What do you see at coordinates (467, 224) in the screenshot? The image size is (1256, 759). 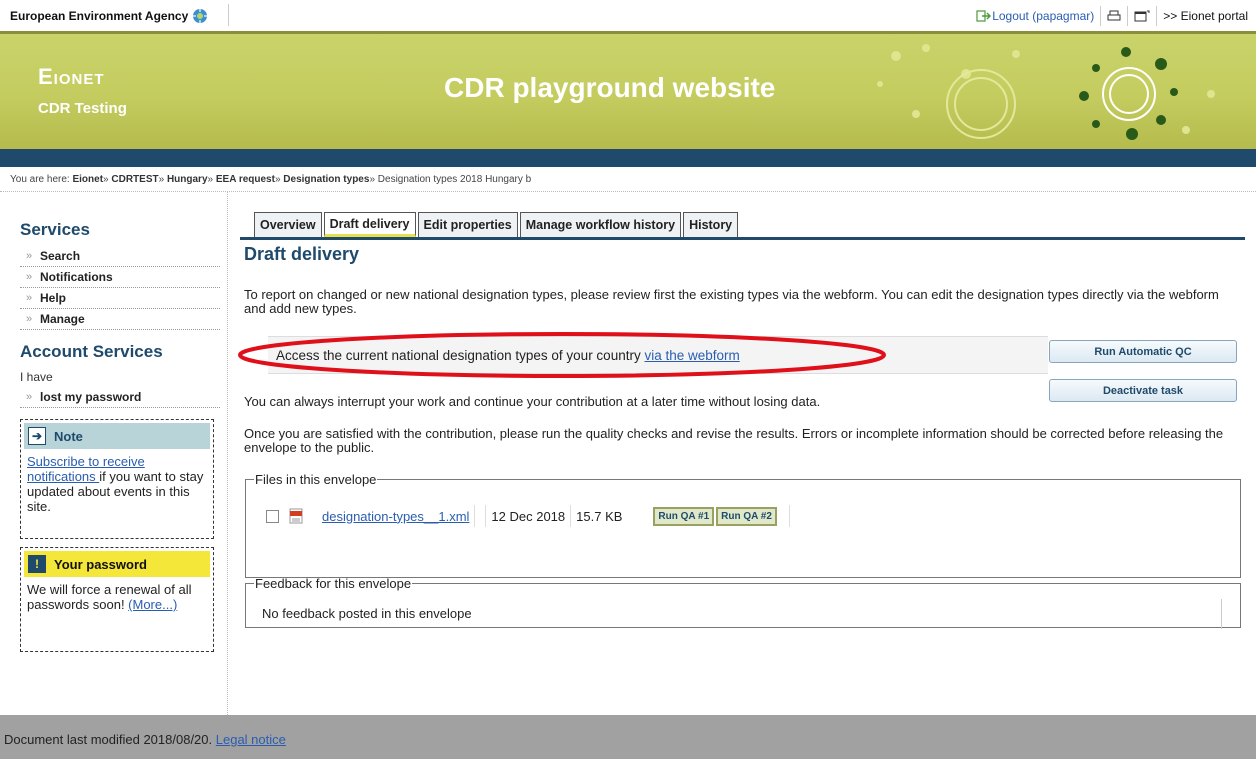 I see `tab-edit-properties: Edit properties` at bounding box center [467, 224].